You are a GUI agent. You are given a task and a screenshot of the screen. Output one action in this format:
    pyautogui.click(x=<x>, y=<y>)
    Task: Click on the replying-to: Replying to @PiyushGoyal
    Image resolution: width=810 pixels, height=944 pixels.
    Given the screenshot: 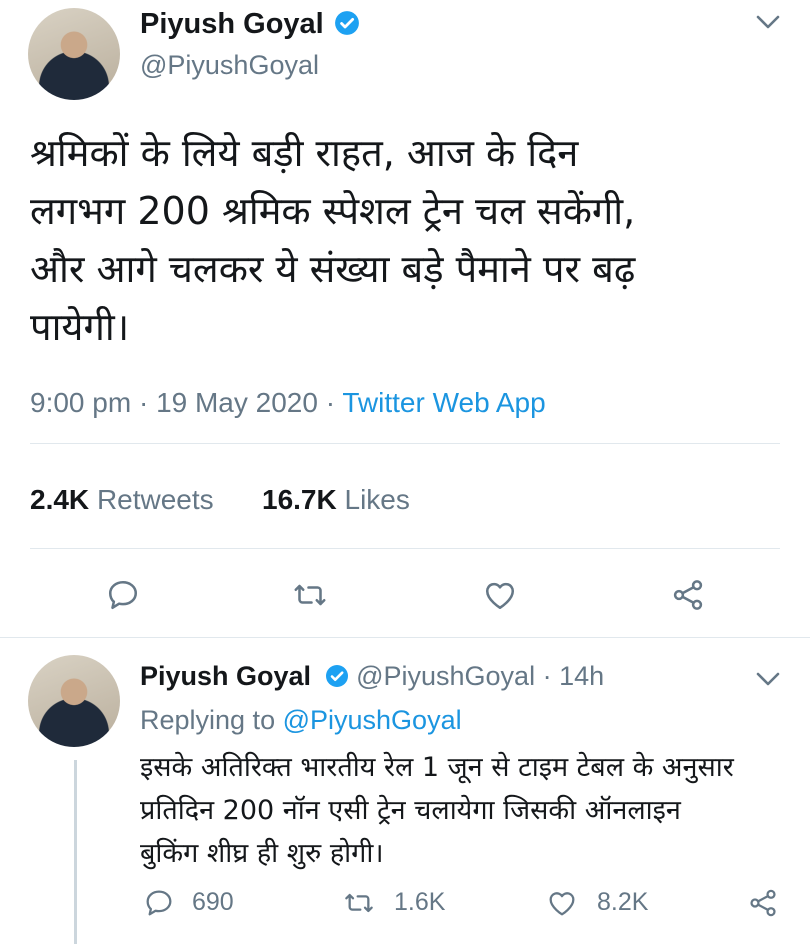 What is the action you would take?
    pyautogui.click(x=301, y=720)
    